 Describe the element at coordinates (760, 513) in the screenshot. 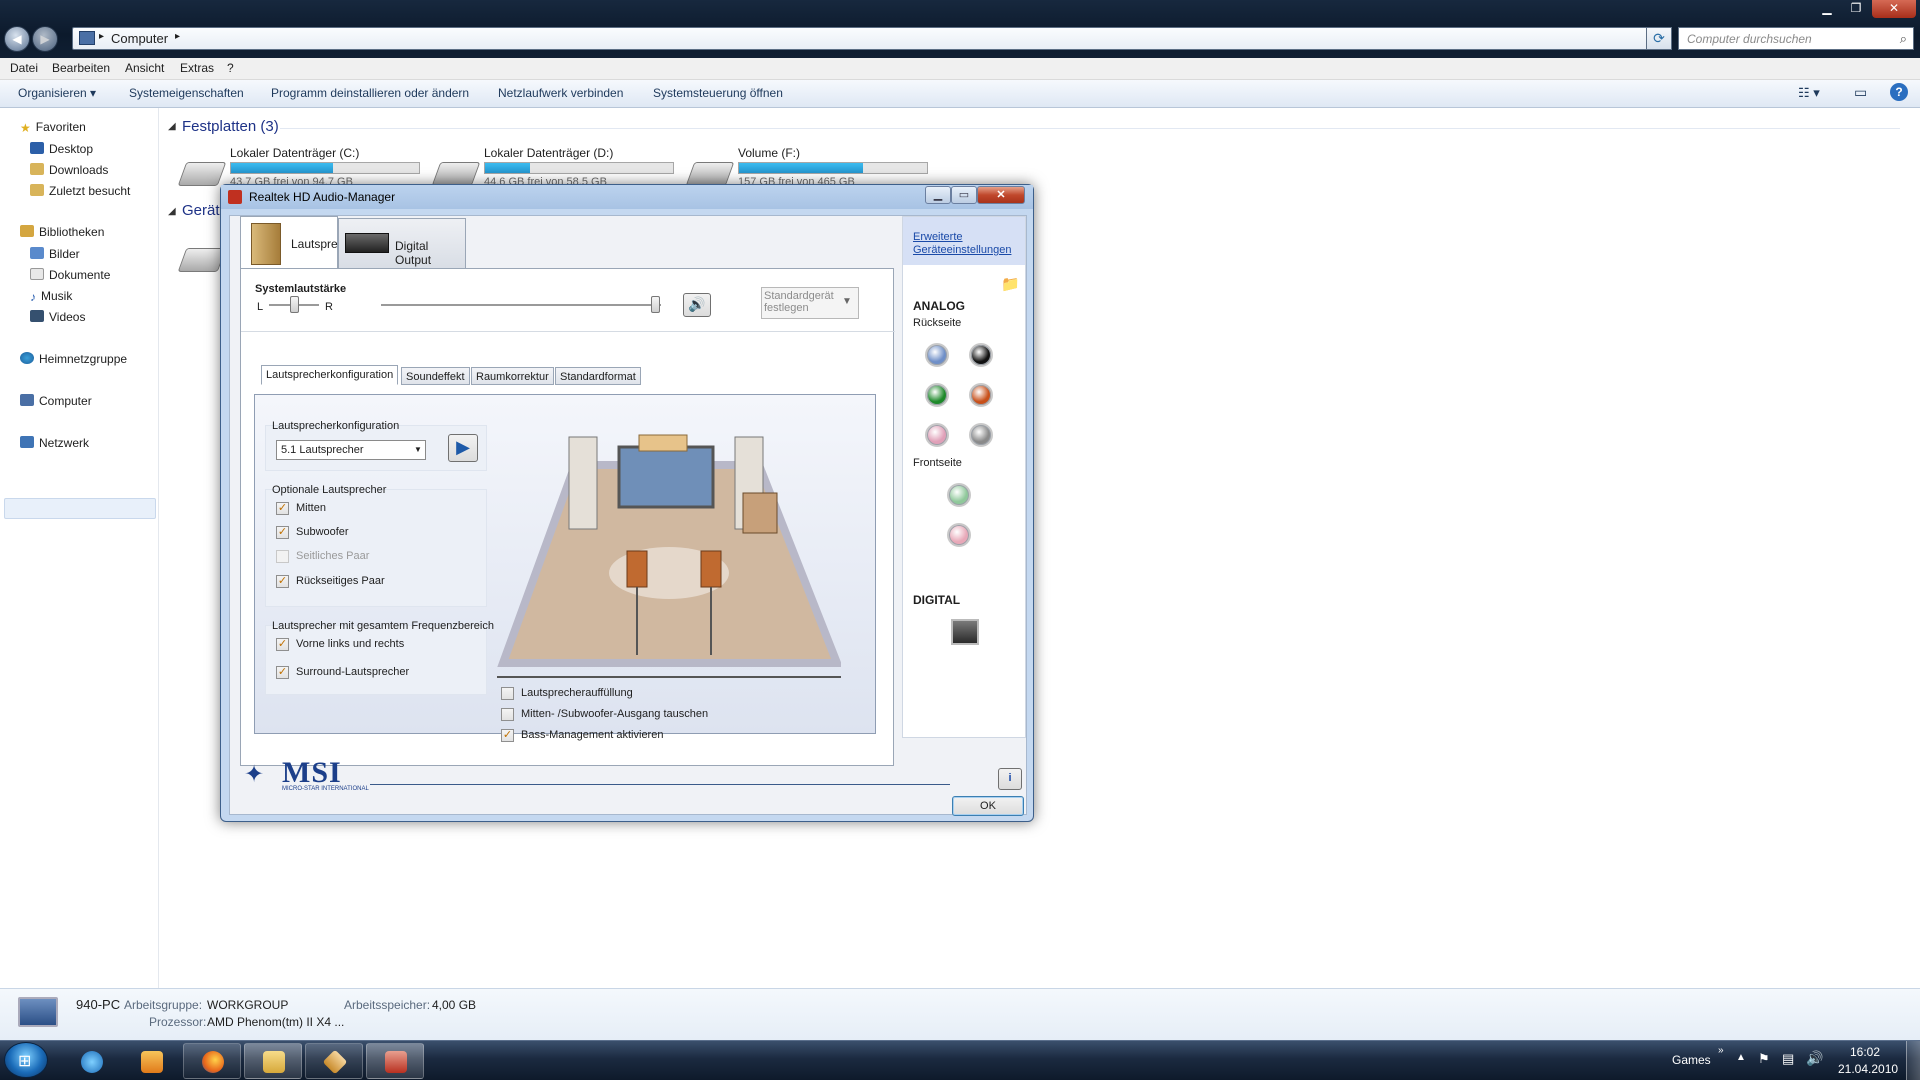

I see `subwoofer-speaker` at that location.